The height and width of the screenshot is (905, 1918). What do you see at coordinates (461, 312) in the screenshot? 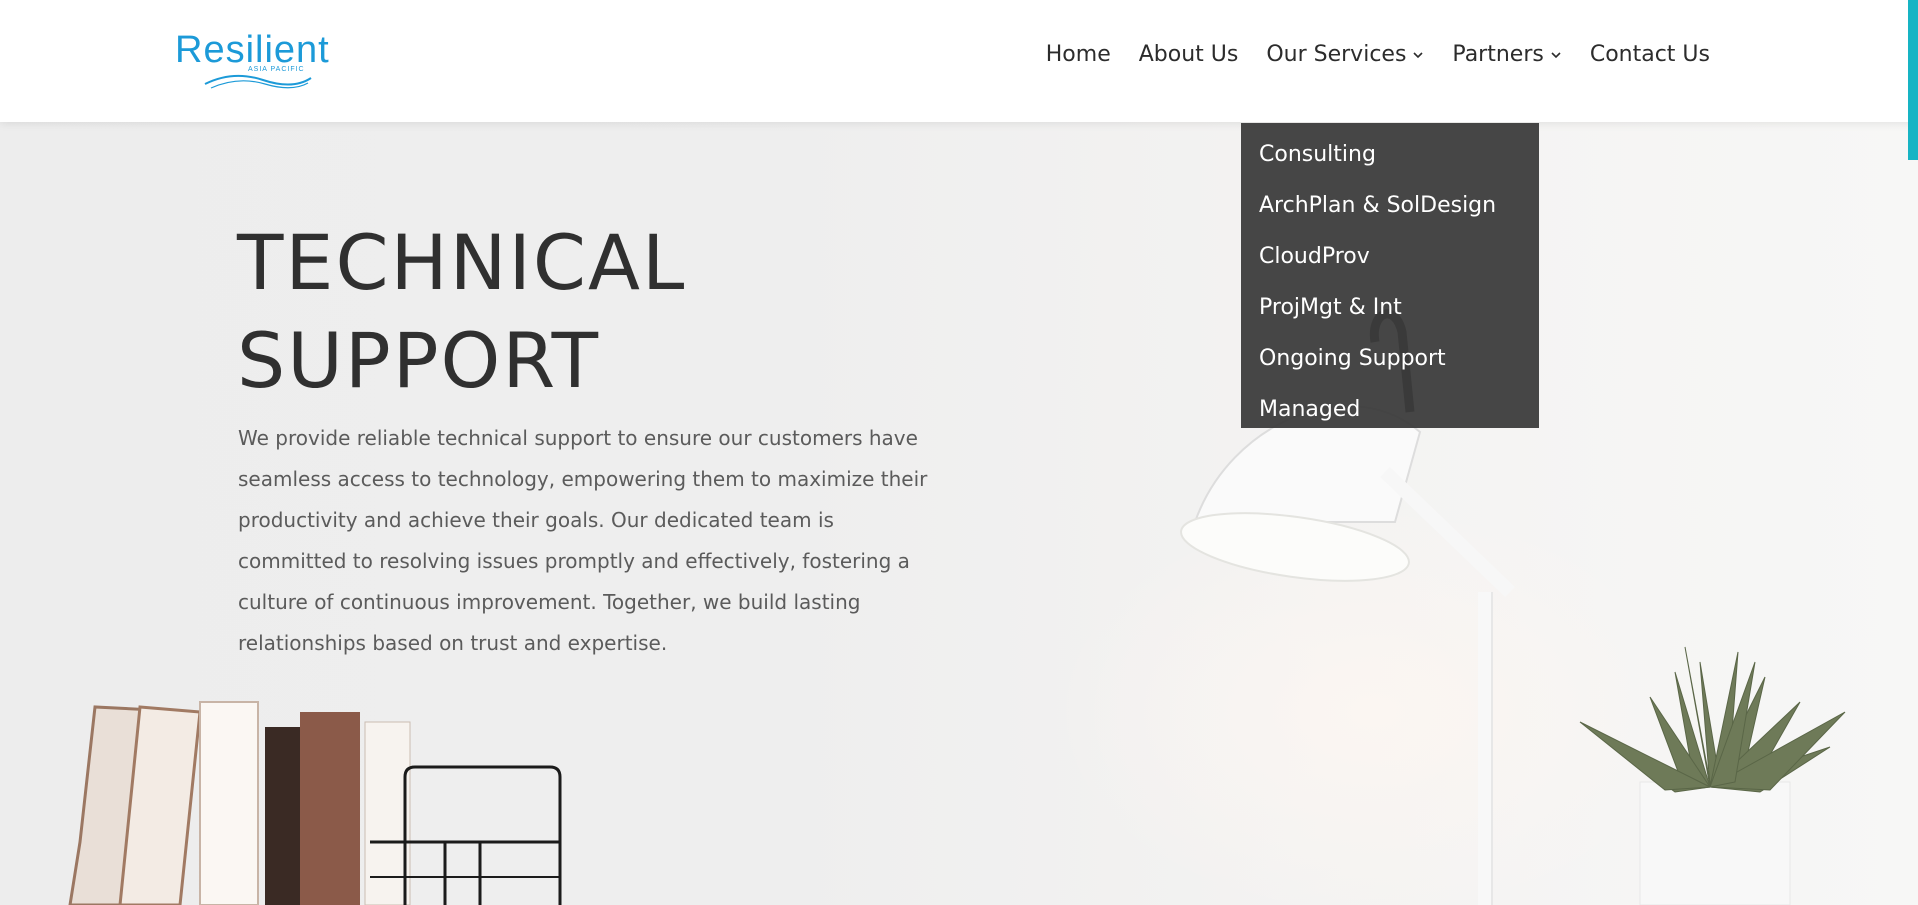
I see `page-title: TECHNICAL SUPPORT` at bounding box center [461, 312].